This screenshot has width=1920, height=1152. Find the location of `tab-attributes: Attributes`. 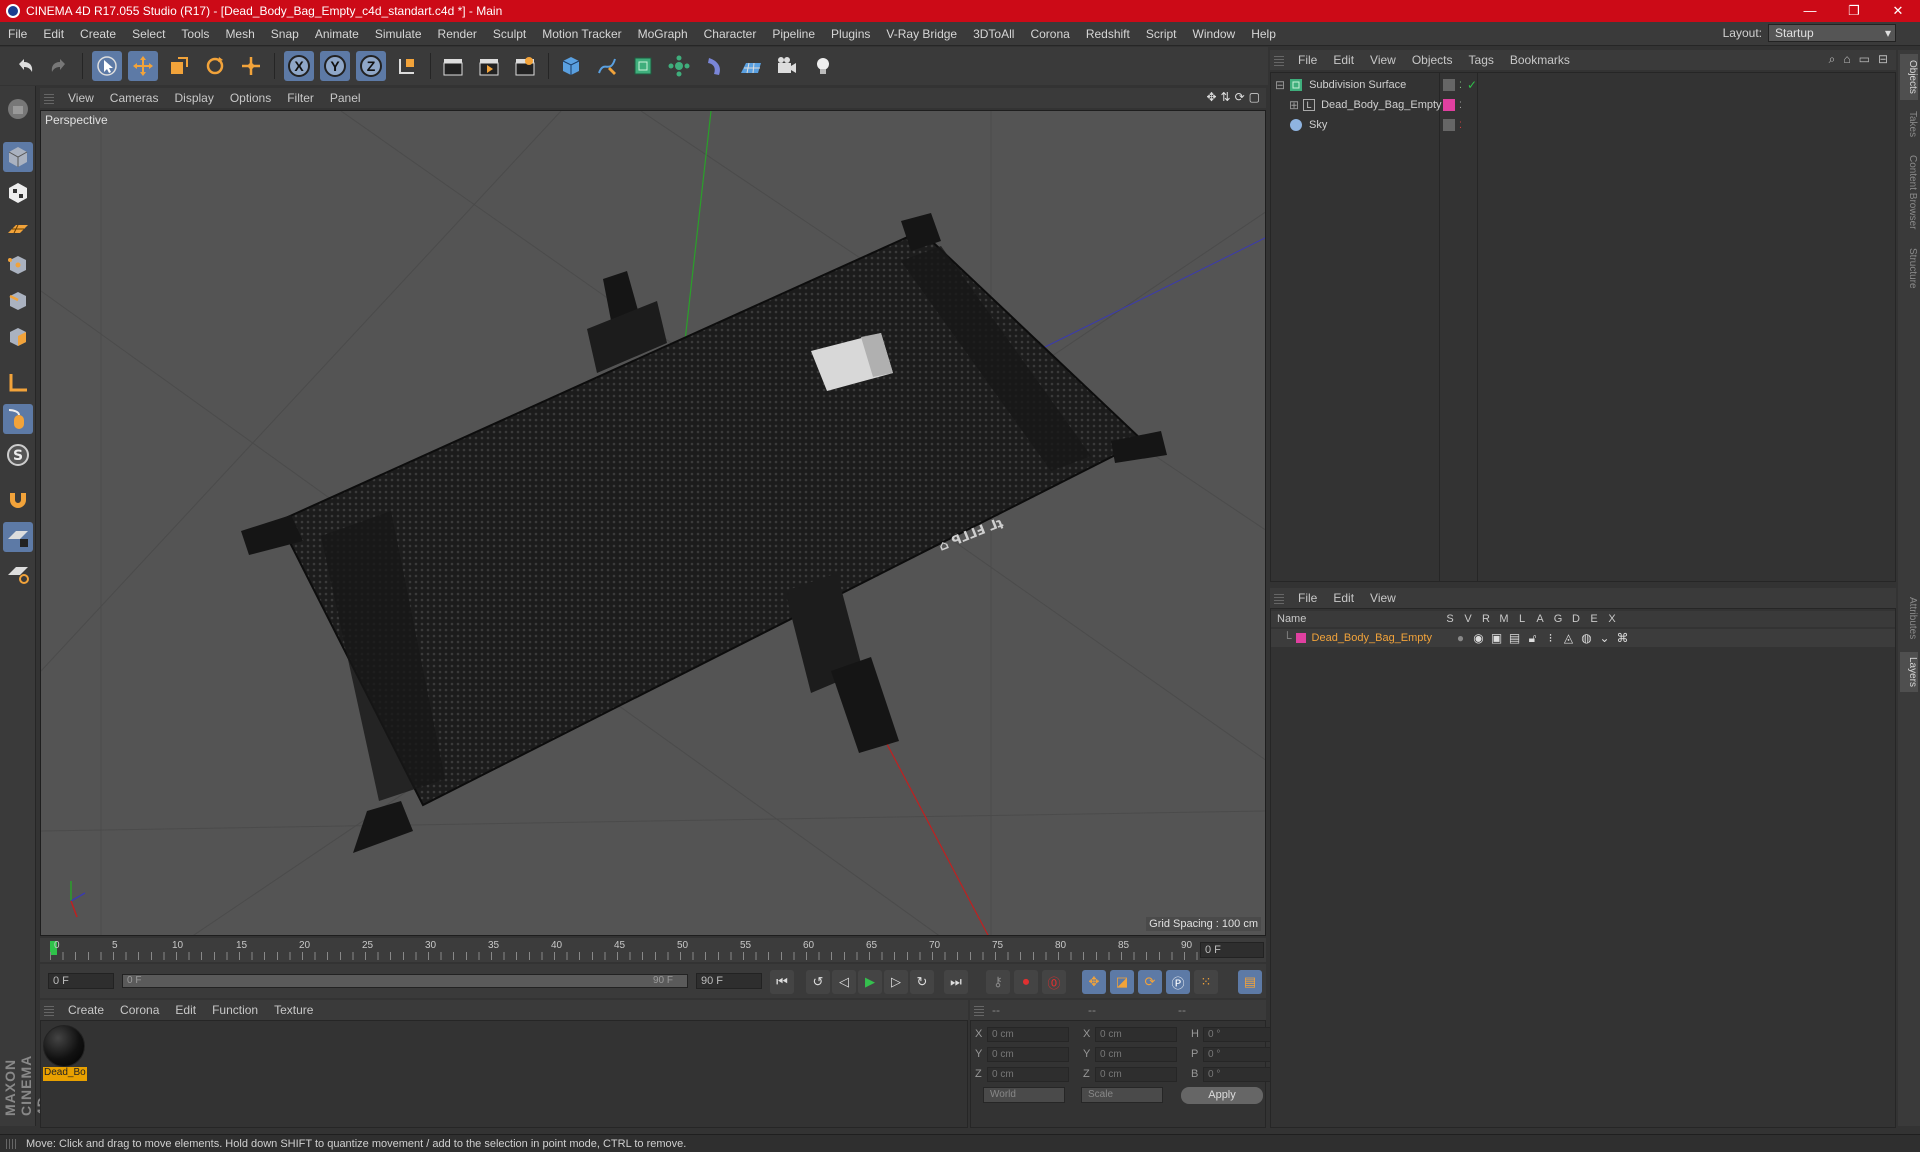

tab-attributes: Attributes is located at coordinates (1909, 618).